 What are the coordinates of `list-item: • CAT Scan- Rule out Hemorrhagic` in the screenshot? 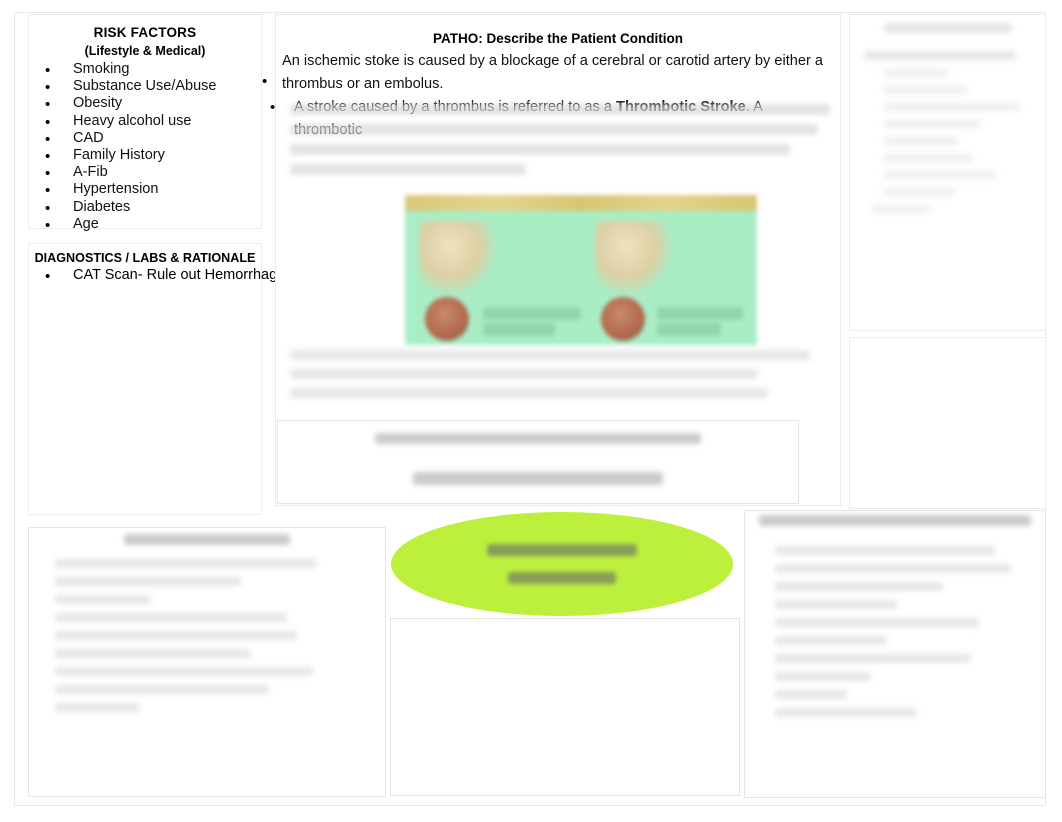 It's located at (158, 276).